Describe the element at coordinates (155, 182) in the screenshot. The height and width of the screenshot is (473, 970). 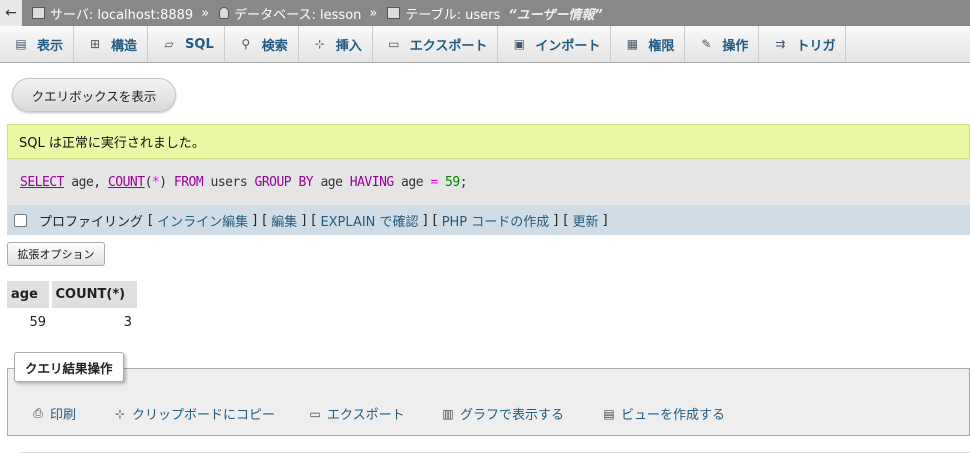
I see `sql-star: *` at that location.